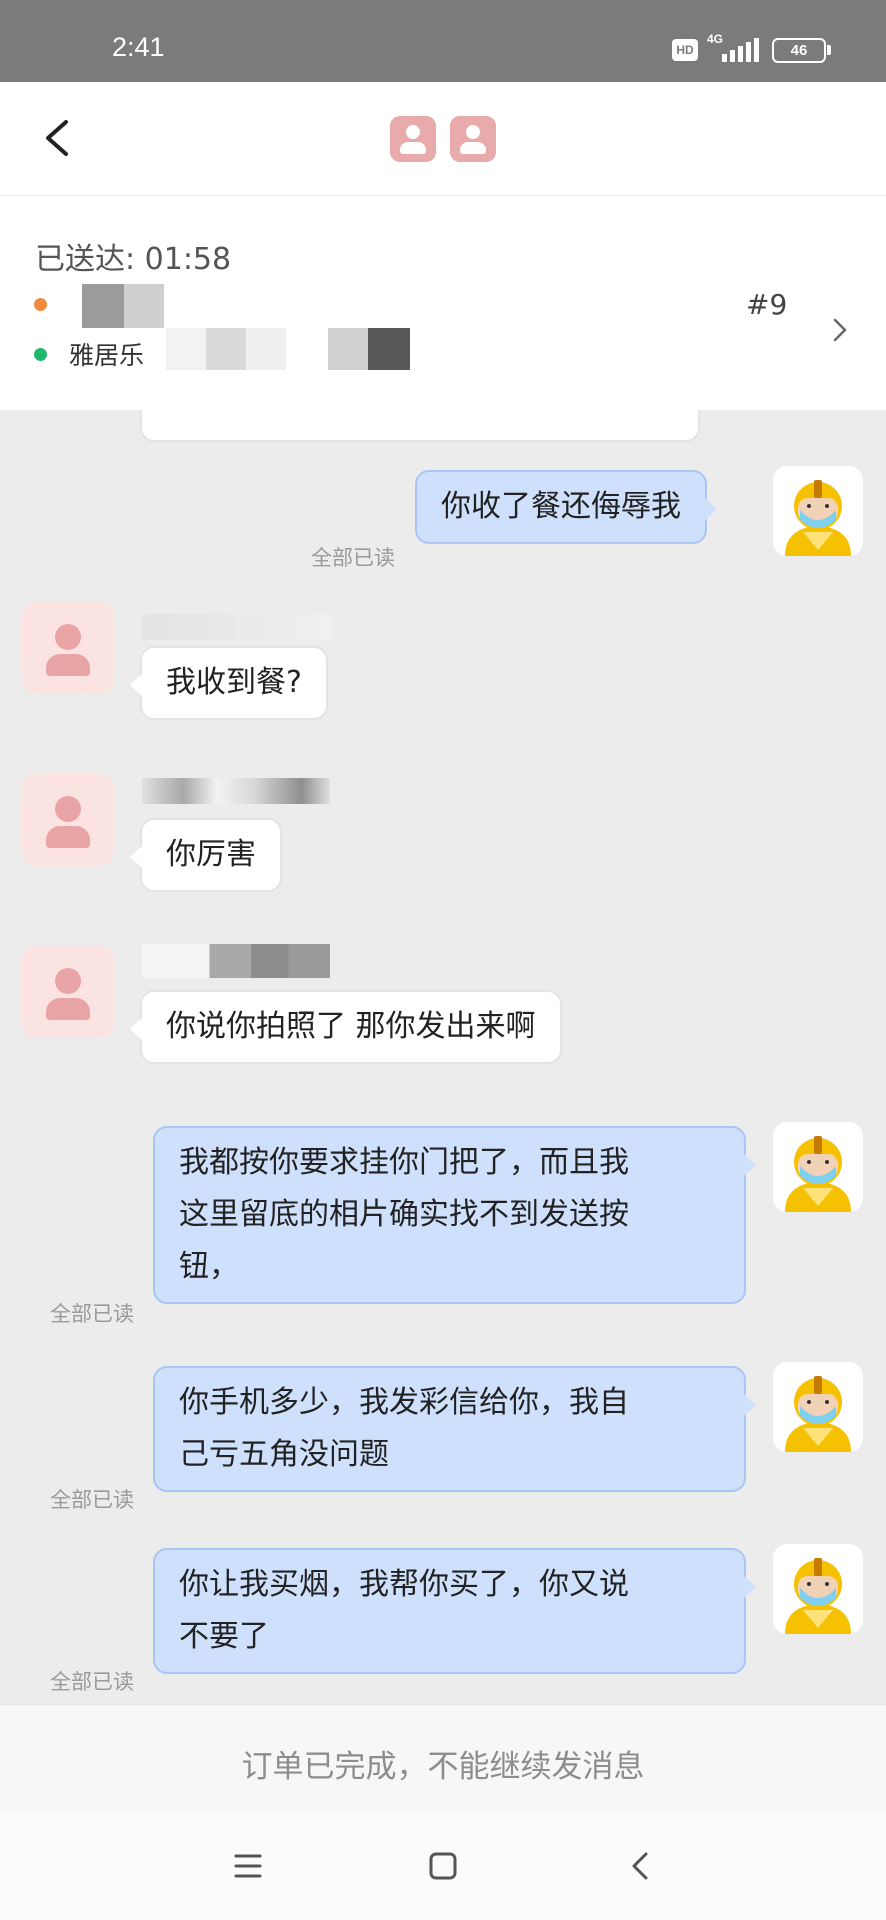 This screenshot has width=886, height=1920. Describe the element at coordinates (404, 1214) in the screenshot. I see `message-text-line: 这里留底的相片确实找不到发送按` at that location.